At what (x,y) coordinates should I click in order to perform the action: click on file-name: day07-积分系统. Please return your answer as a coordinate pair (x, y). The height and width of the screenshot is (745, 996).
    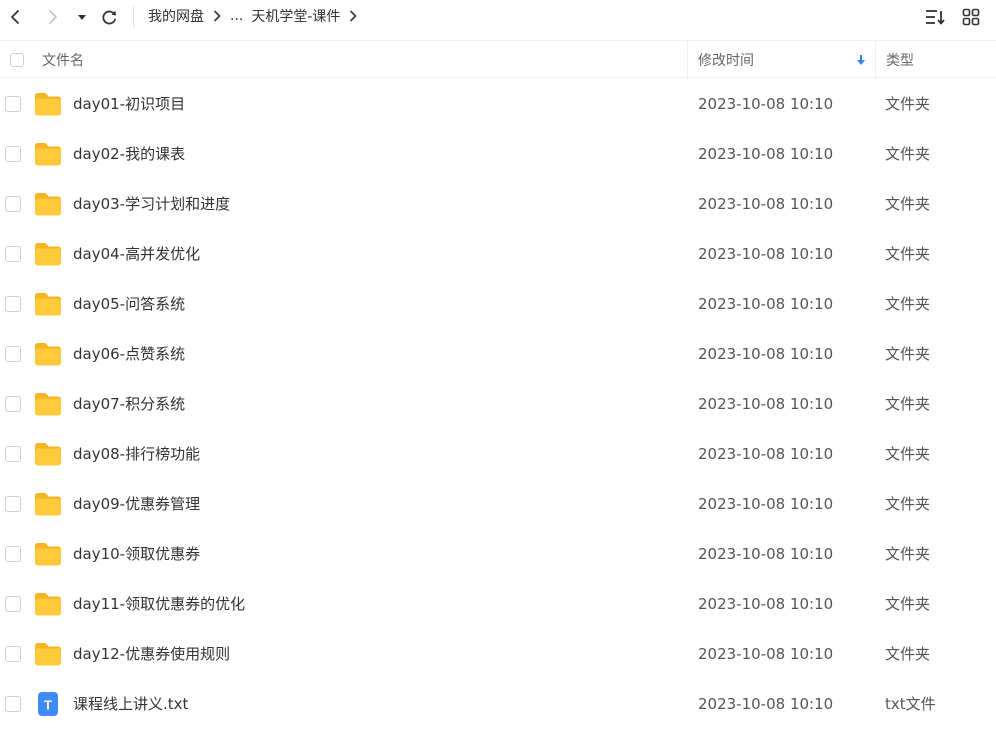
    Looking at the image, I should click on (129, 404).